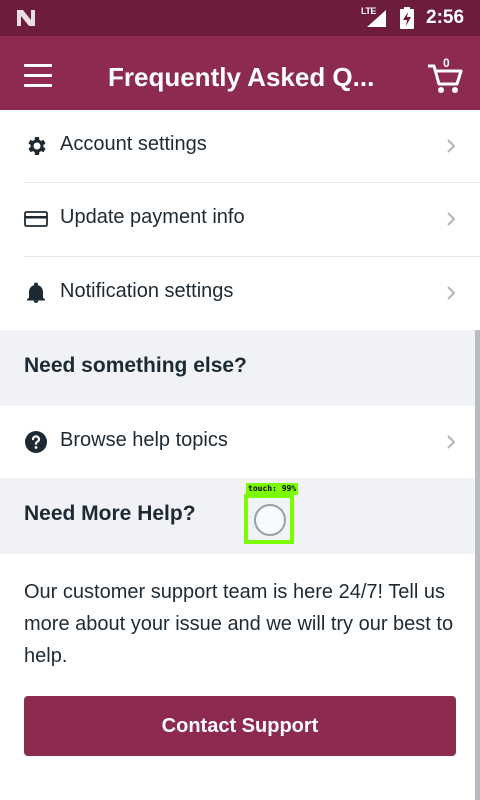  What do you see at coordinates (37, 146) in the screenshot?
I see `gear-icon` at bounding box center [37, 146].